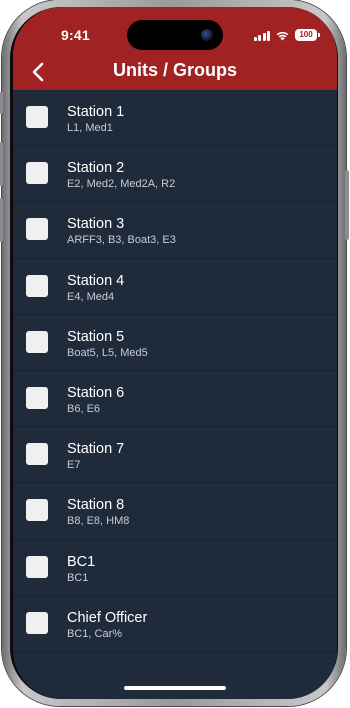  Describe the element at coordinates (175, 511) in the screenshot. I see `list-item: Station 8 B8, E8, HM8` at that location.